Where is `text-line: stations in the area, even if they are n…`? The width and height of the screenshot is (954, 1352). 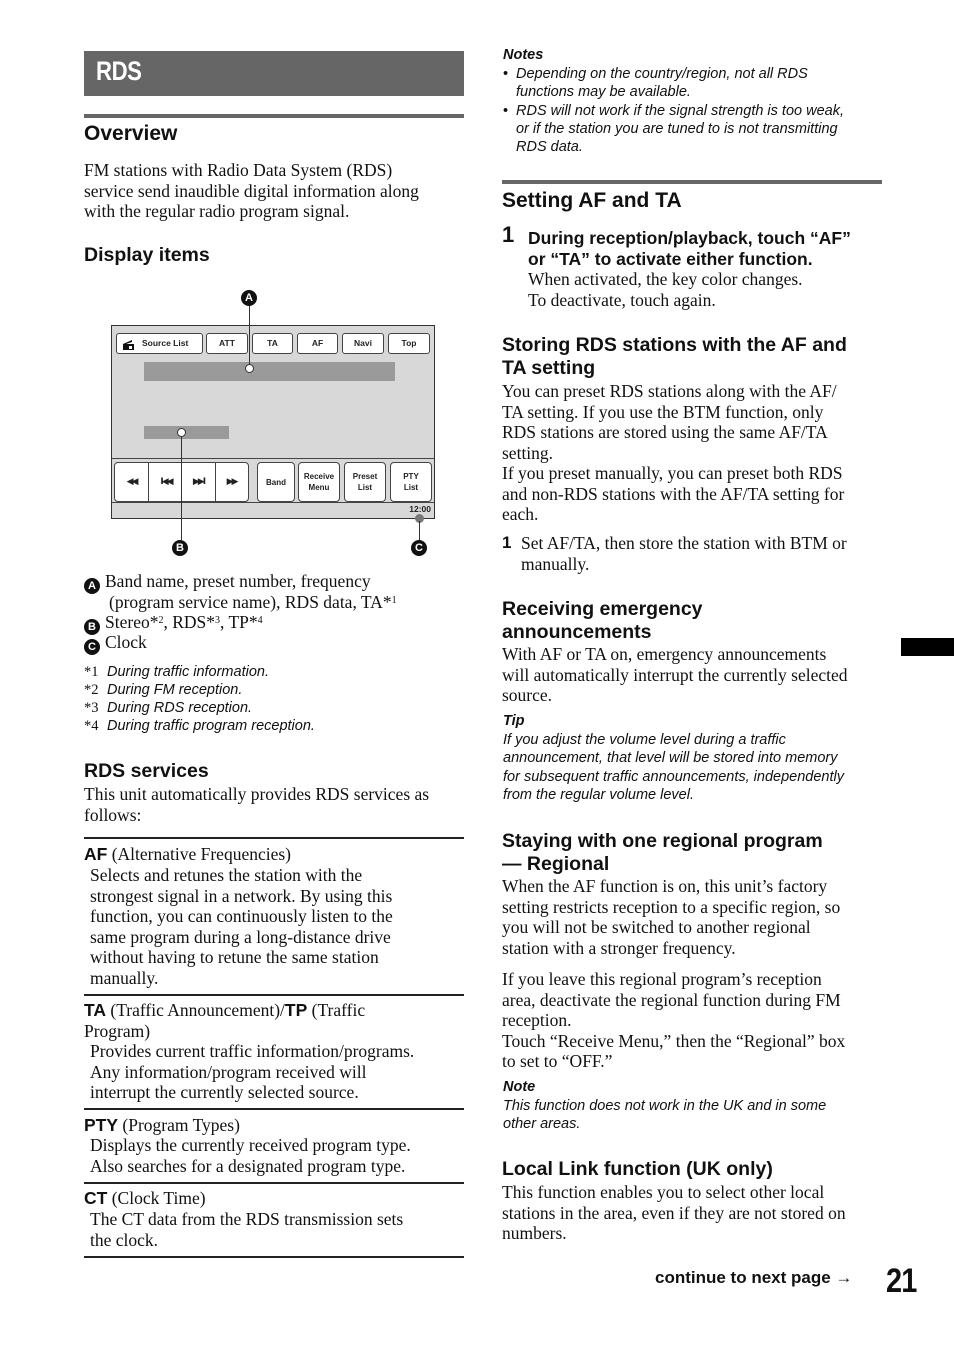 text-line: stations in the area, even if they are n… is located at coordinates (674, 1212).